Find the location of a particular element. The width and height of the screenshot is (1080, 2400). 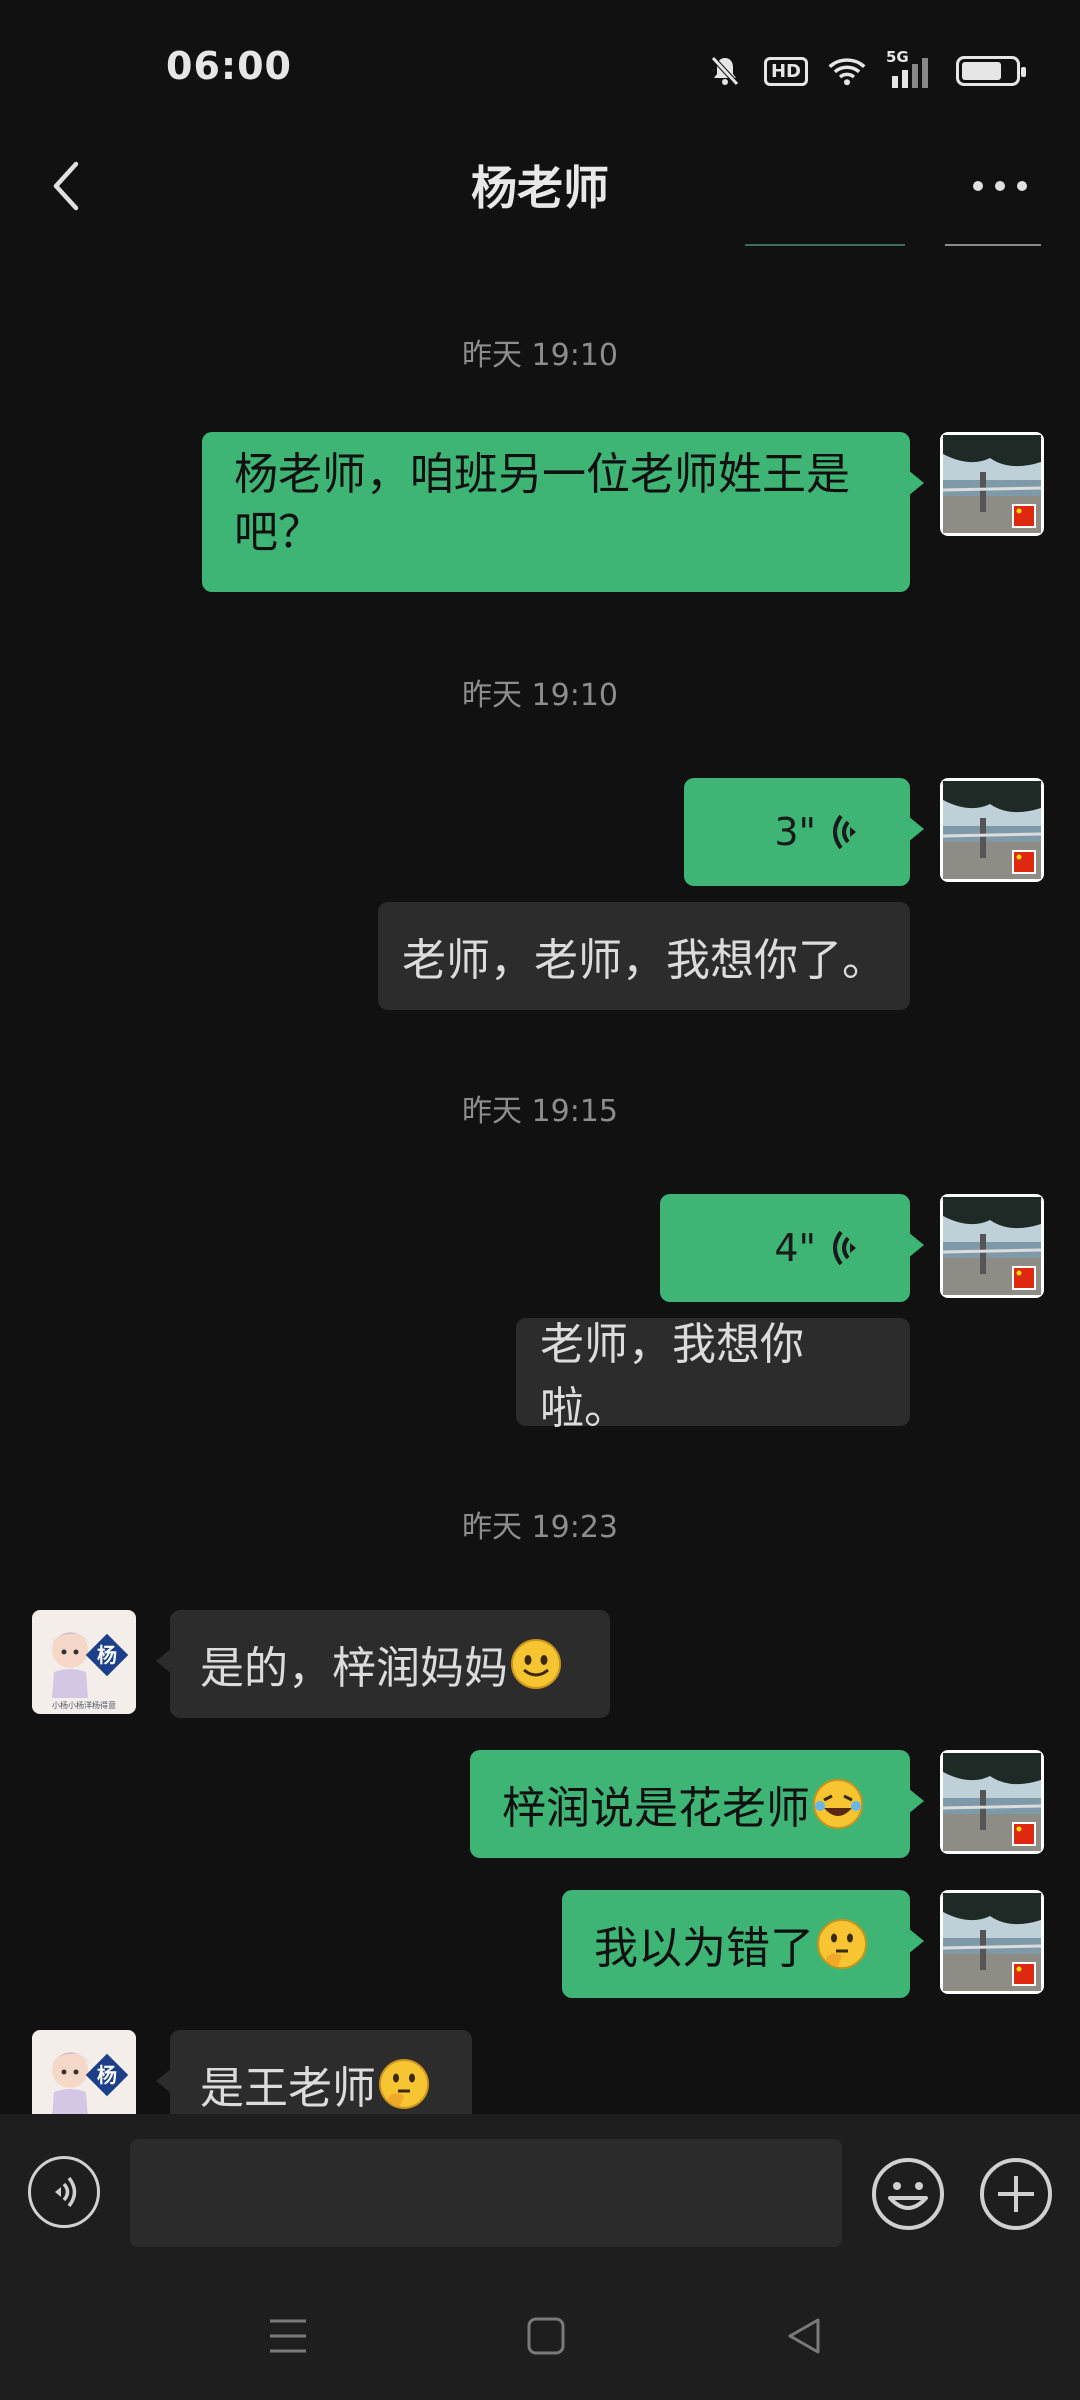

system-nav-bar is located at coordinates (540, 2338).